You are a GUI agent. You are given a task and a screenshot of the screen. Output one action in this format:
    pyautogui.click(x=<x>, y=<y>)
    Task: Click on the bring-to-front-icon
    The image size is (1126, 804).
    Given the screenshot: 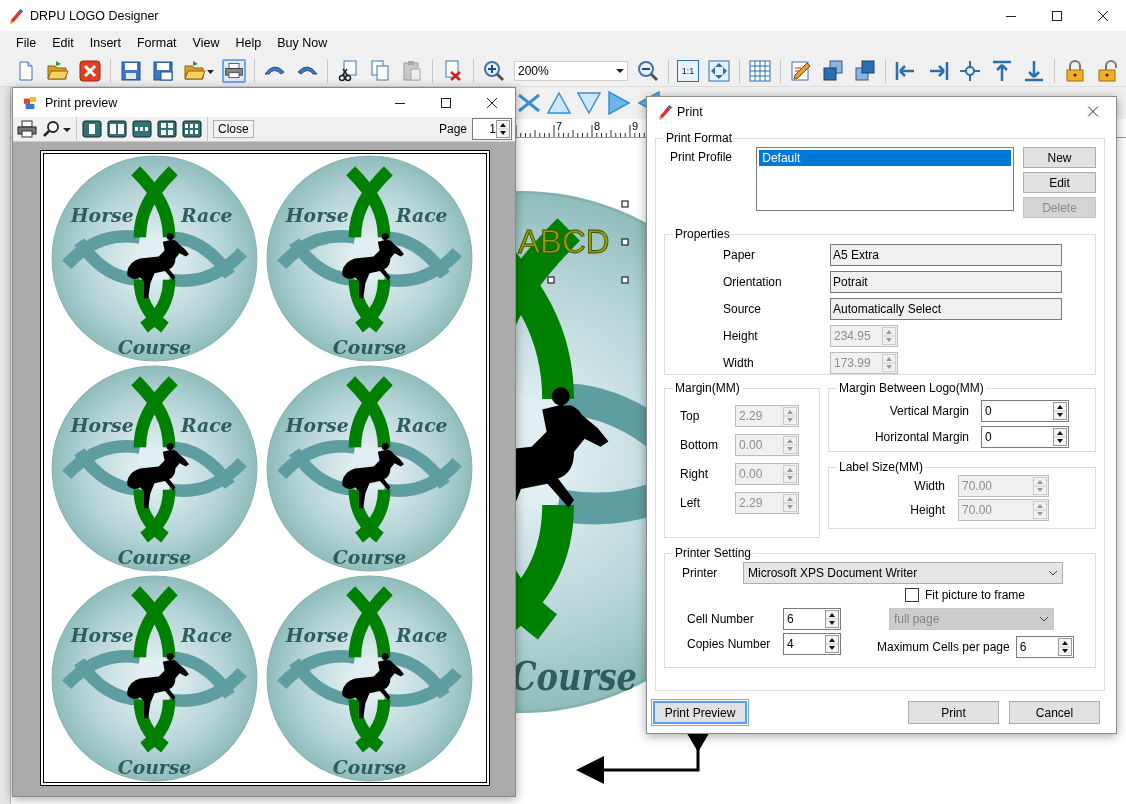 What is the action you would take?
    pyautogui.click(x=833, y=70)
    